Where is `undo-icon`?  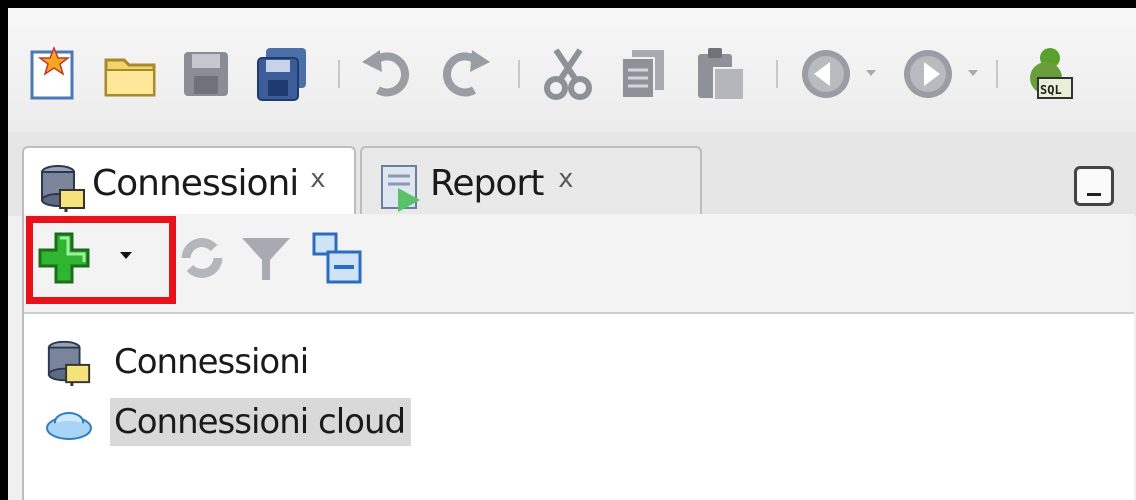
undo-icon is located at coordinates (388, 74).